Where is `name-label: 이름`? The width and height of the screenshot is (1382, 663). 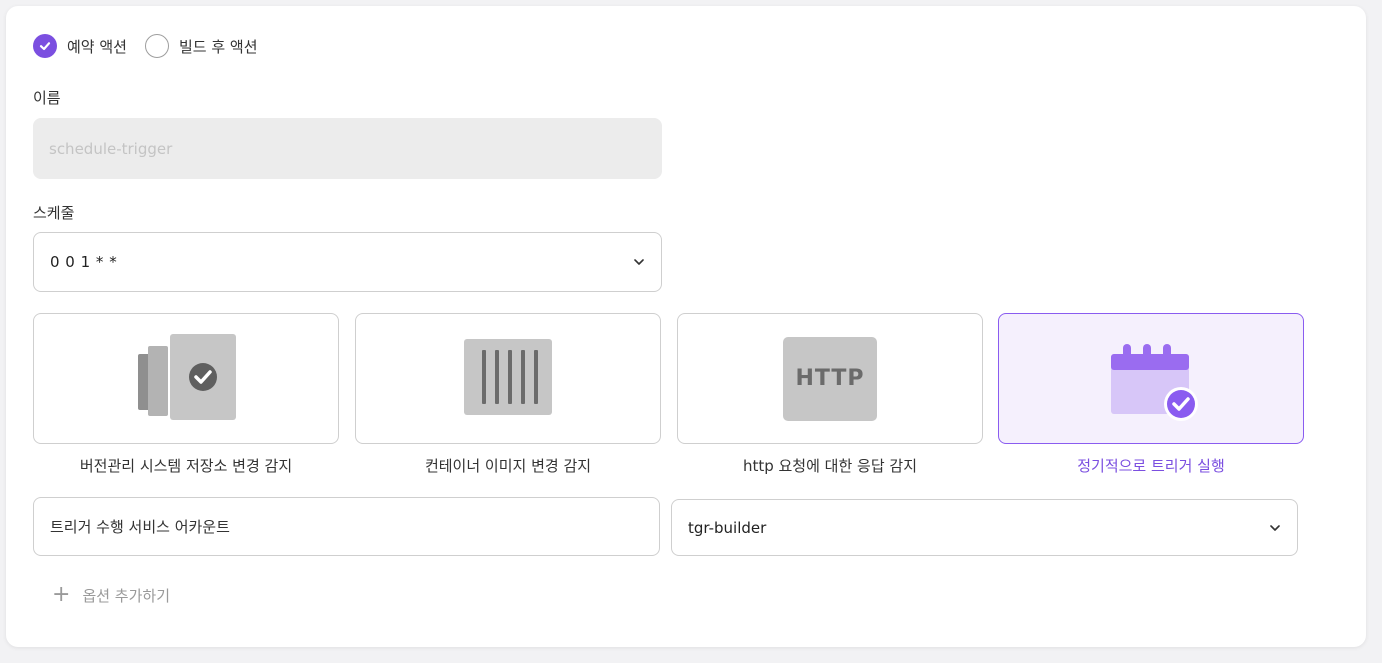
name-label: 이름 is located at coordinates (47, 98).